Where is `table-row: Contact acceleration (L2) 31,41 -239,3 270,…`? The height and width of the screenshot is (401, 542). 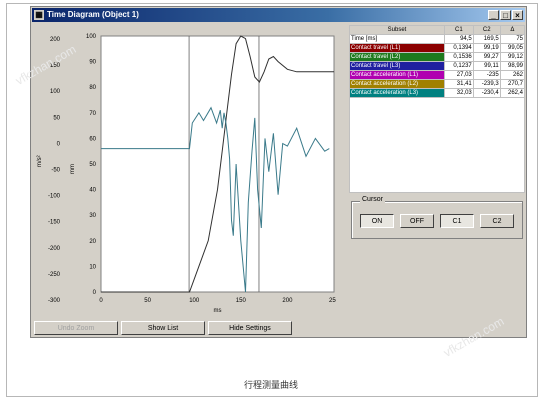 table-row: Contact acceleration (L2) 31,41 -239,3 270,… is located at coordinates (437, 84).